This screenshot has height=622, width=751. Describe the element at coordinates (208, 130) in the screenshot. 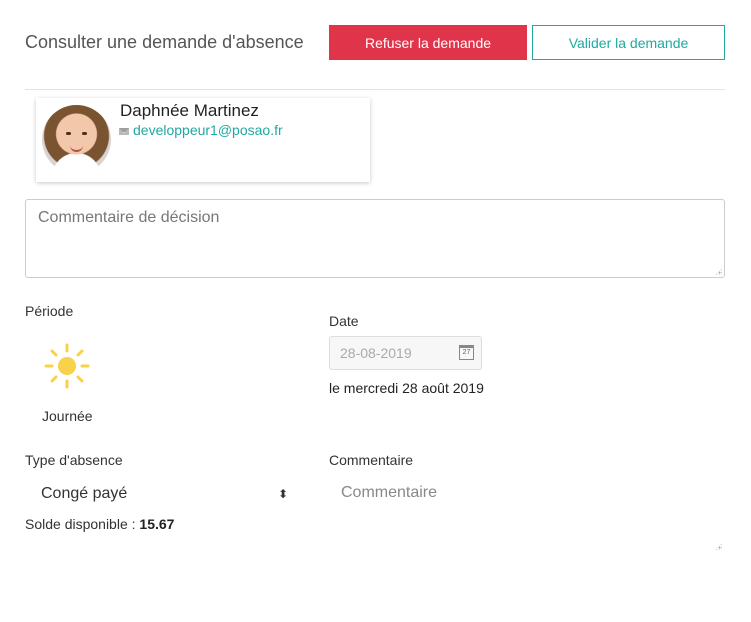

I see `employee-email-link: developpeur1@posao.fr` at that location.